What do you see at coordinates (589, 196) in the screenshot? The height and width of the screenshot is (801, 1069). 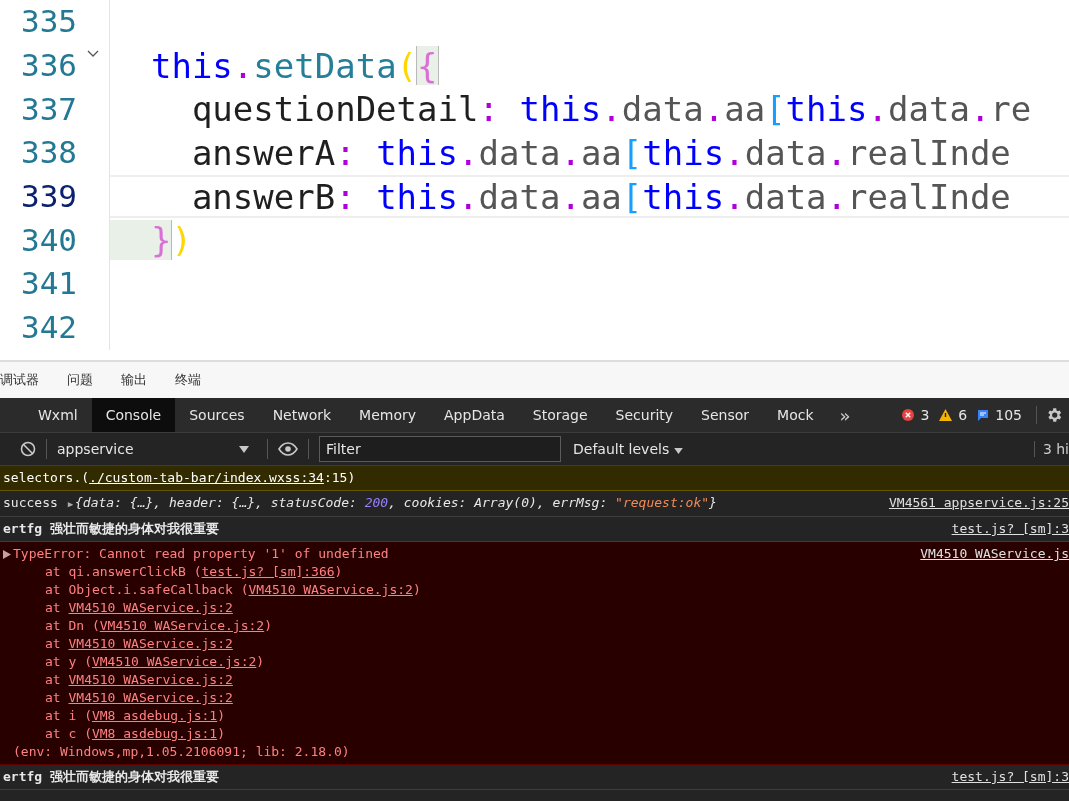 I see `code-line: answerB: this.data.aa[this.data.realInde` at bounding box center [589, 196].